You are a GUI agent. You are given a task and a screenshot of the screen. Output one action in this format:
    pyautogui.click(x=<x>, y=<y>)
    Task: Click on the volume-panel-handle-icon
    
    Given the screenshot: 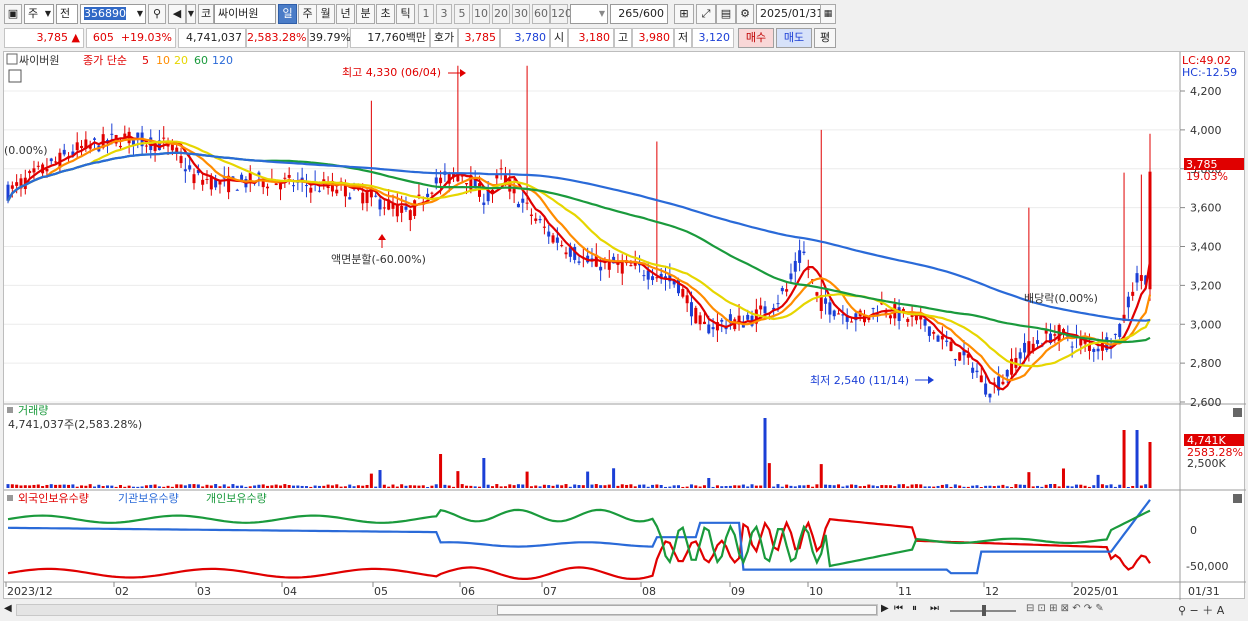 What is the action you would take?
    pyautogui.click(x=10, y=410)
    